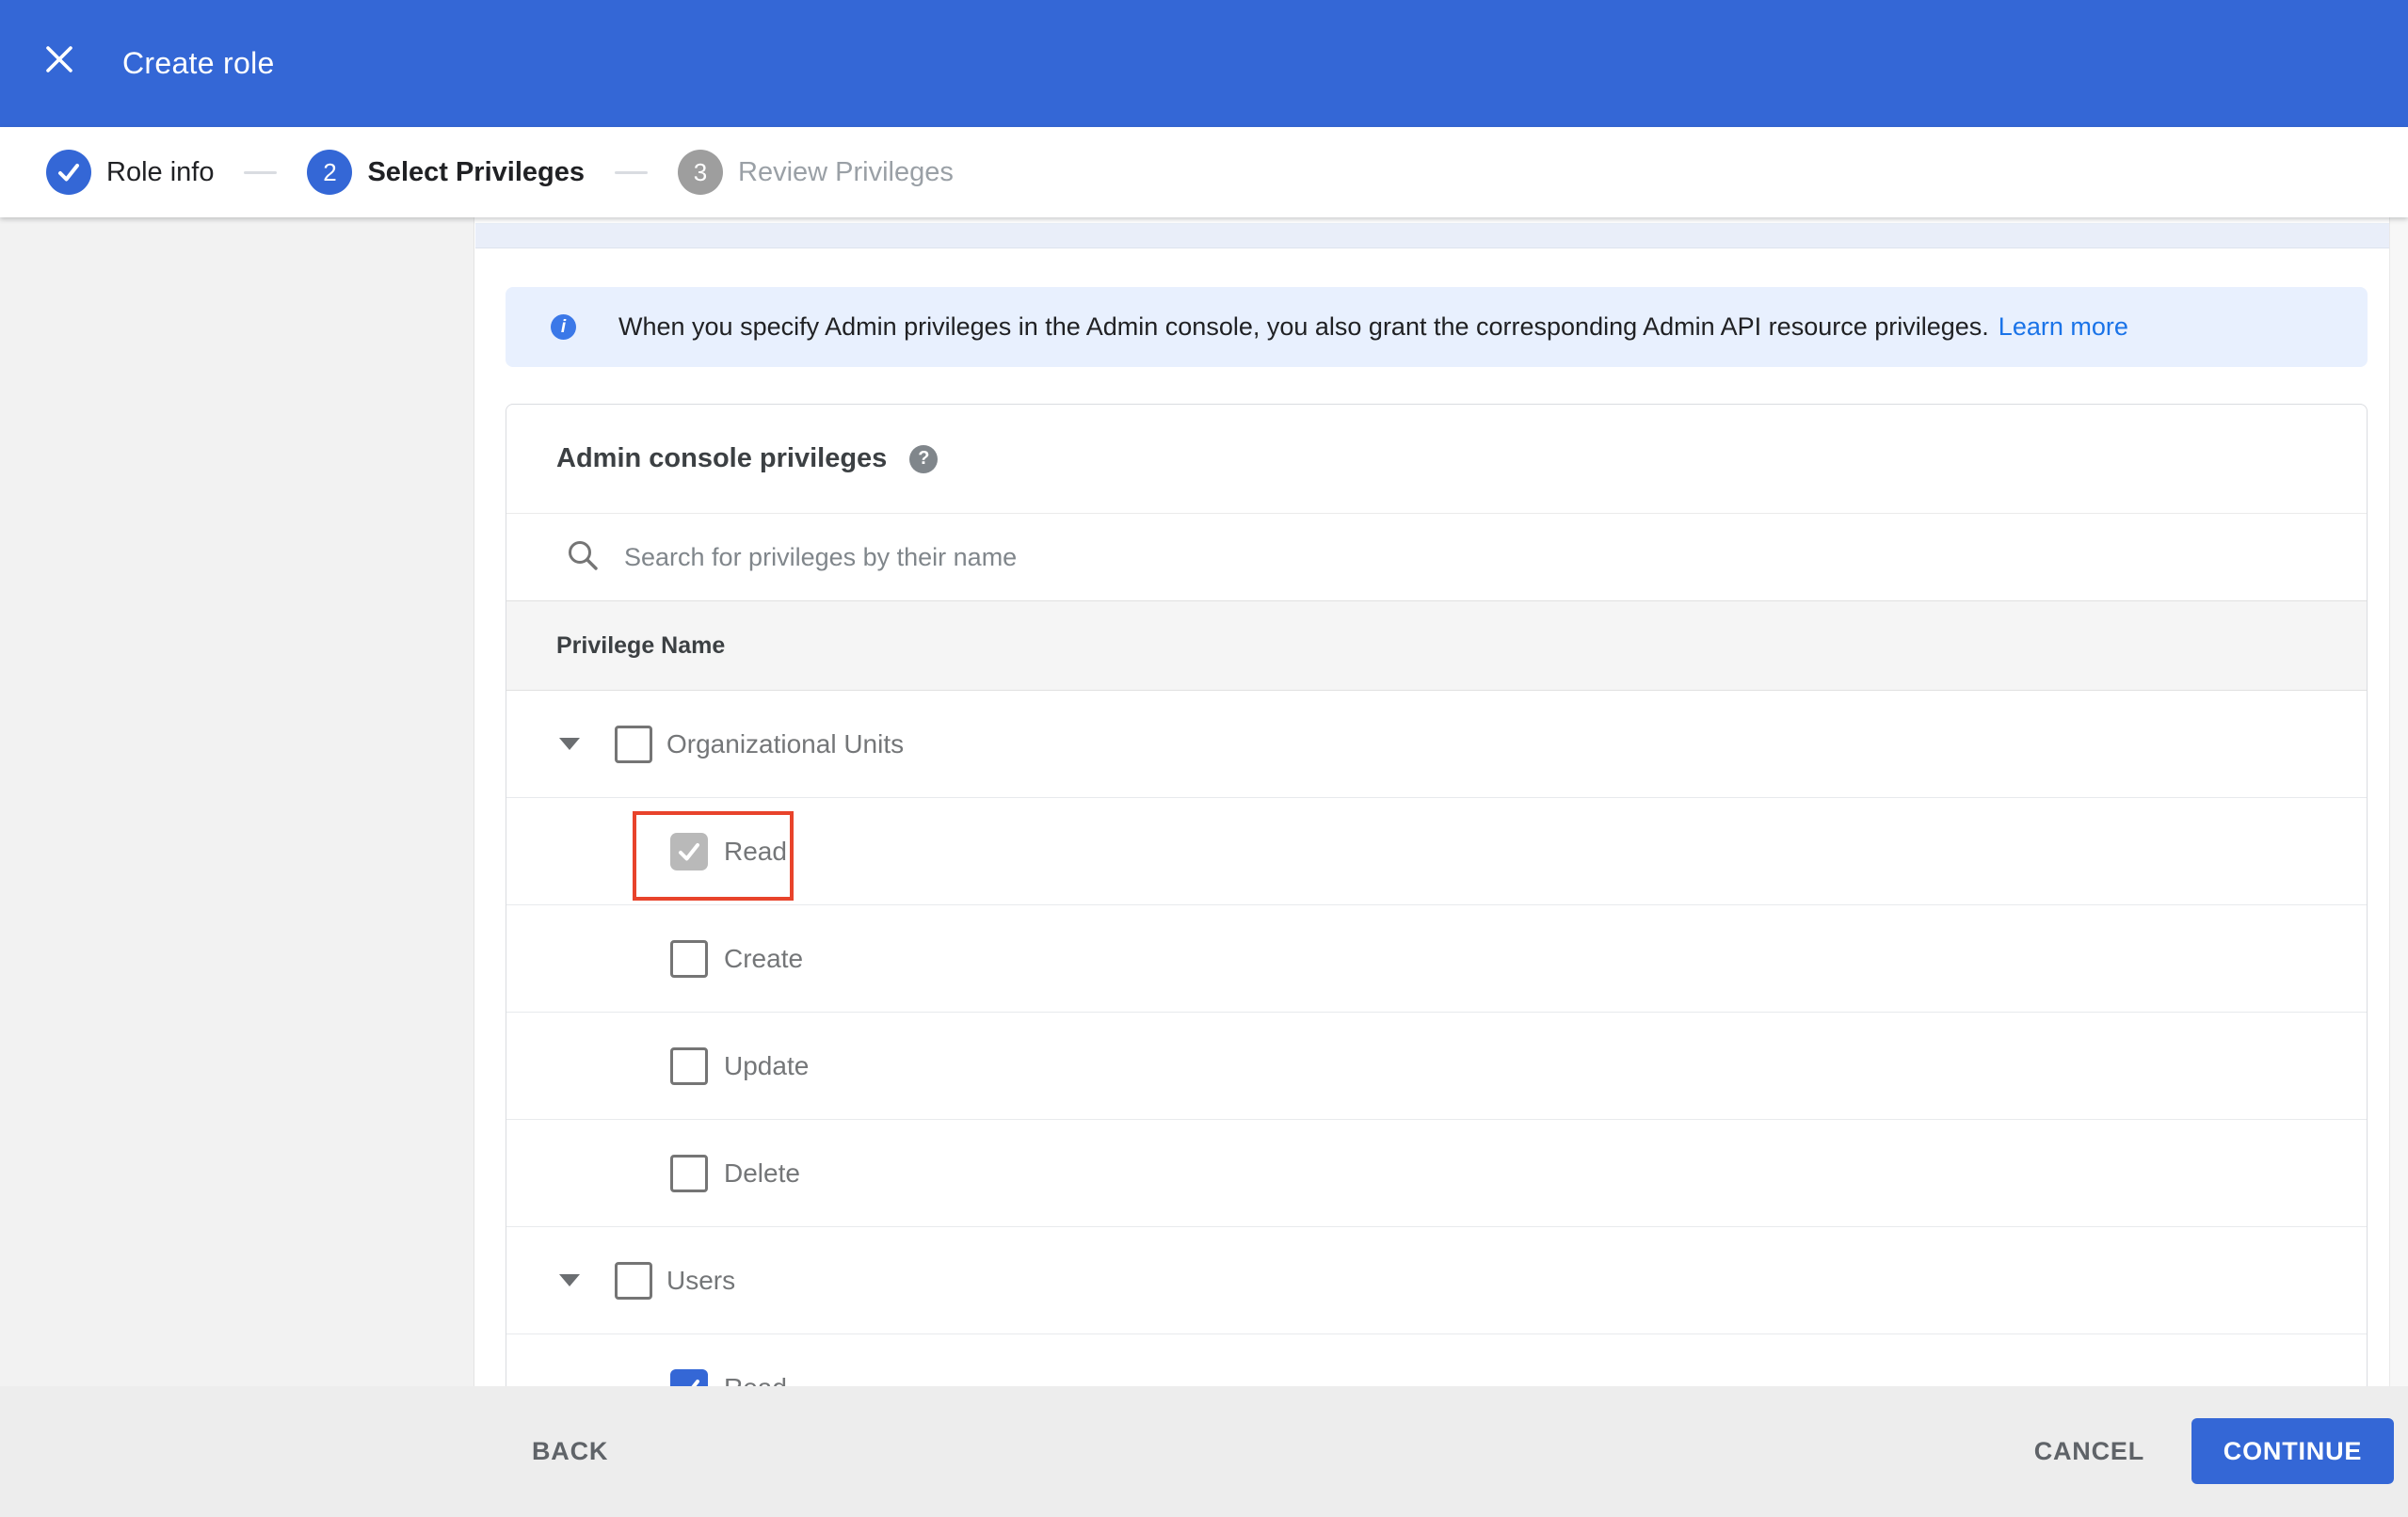  Describe the element at coordinates (786, 743) in the screenshot. I see `privilege-label: Organizational Units` at that location.